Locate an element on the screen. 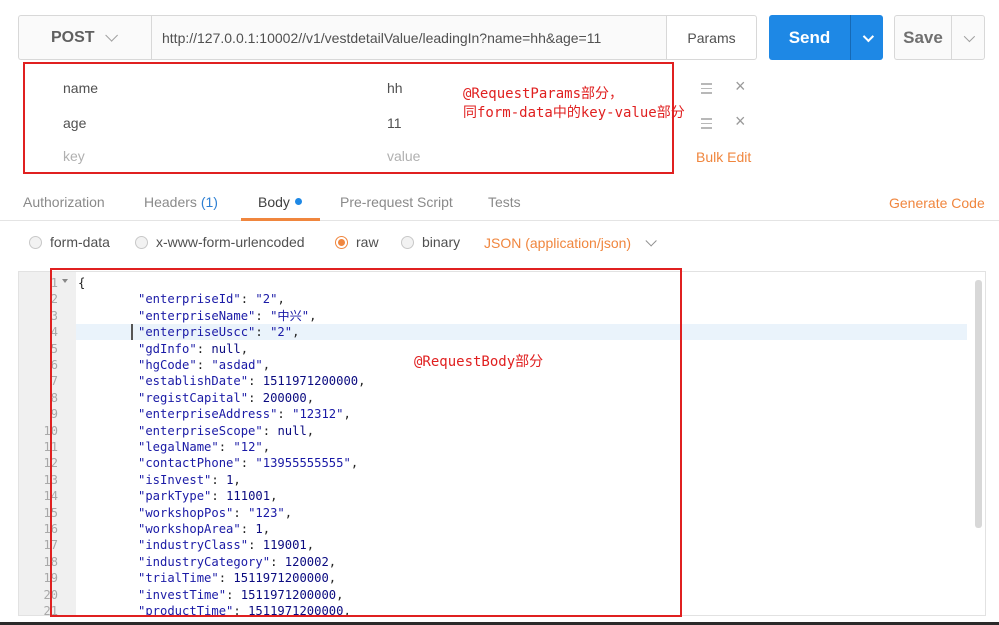  code-line: "industryClass": 119001, is located at coordinates (561, 545).